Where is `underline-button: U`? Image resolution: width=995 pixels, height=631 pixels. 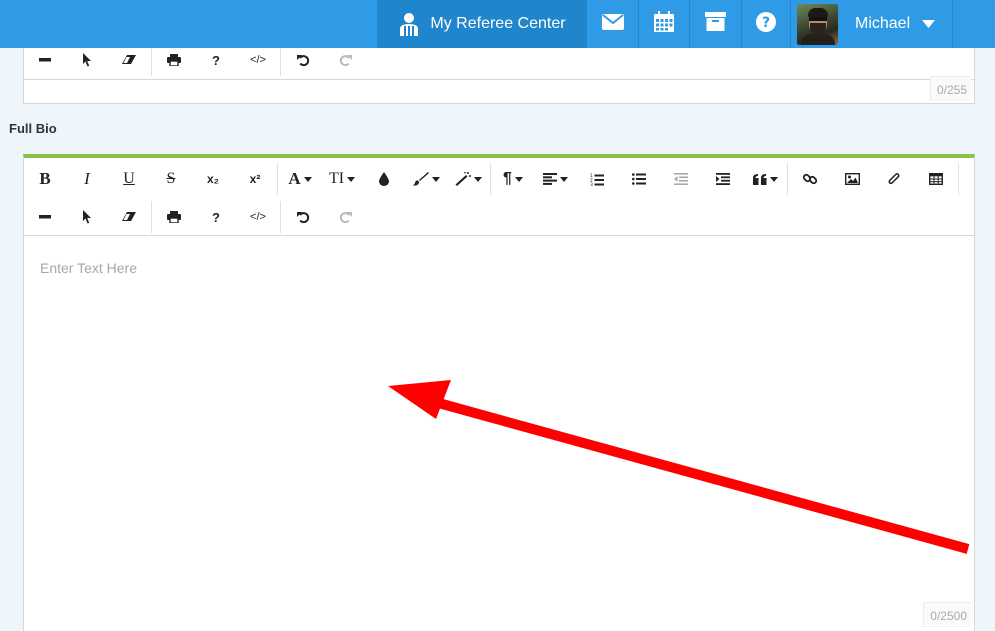
underline-button: U is located at coordinates (129, 179).